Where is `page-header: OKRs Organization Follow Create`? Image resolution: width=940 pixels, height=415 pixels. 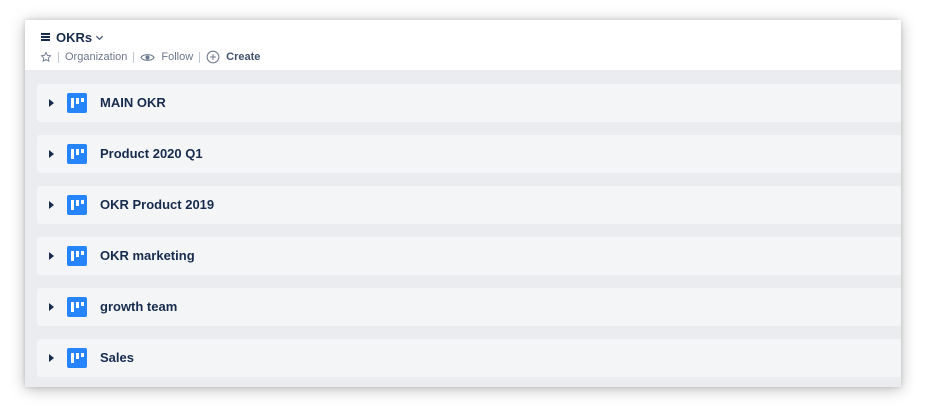
page-header: OKRs Organization Follow Create is located at coordinates (463, 45).